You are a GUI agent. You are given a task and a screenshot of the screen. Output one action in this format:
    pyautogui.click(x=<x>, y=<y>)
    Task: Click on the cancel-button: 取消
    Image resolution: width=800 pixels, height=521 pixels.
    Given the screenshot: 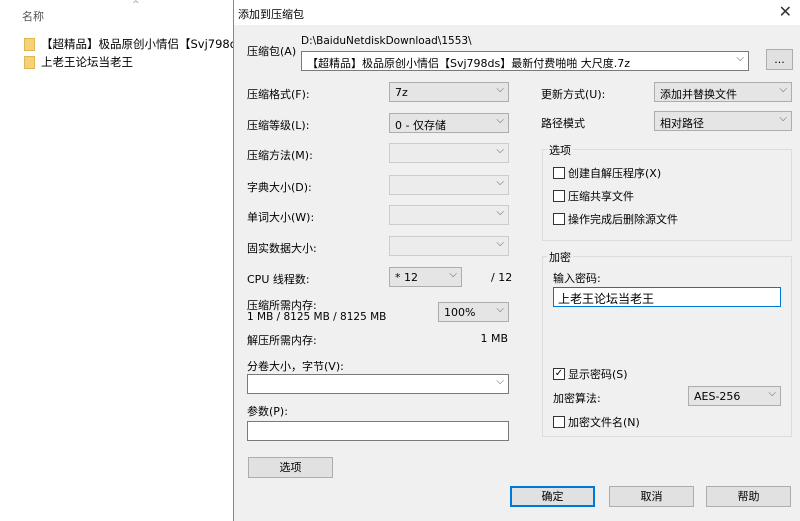 What is the action you would take?
    pyautogui.click(x=651, y=496)
    